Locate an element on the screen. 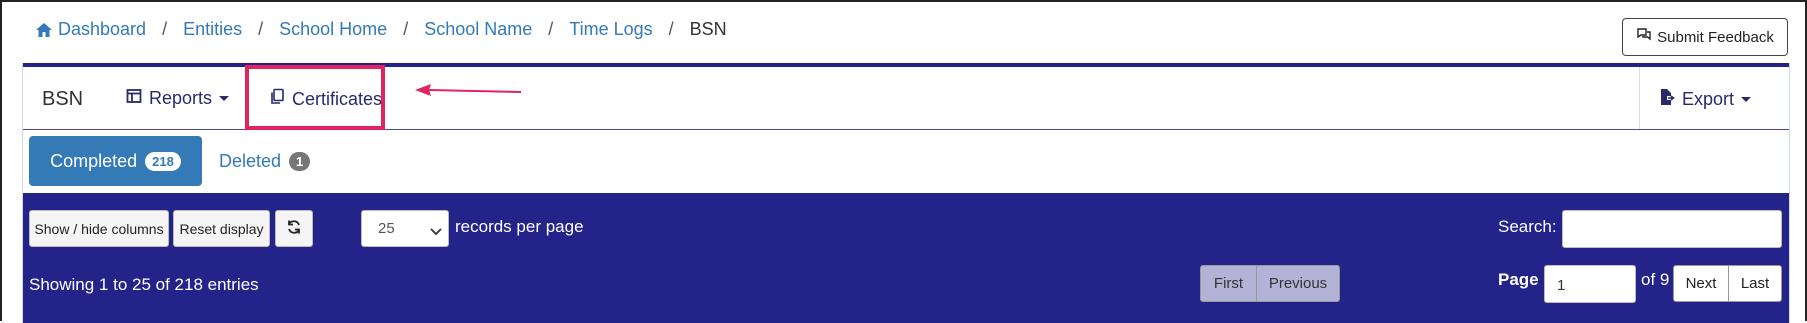 This screenshot has height=323, width=1807. page-label: Page is located at coordinates (1518, 279).